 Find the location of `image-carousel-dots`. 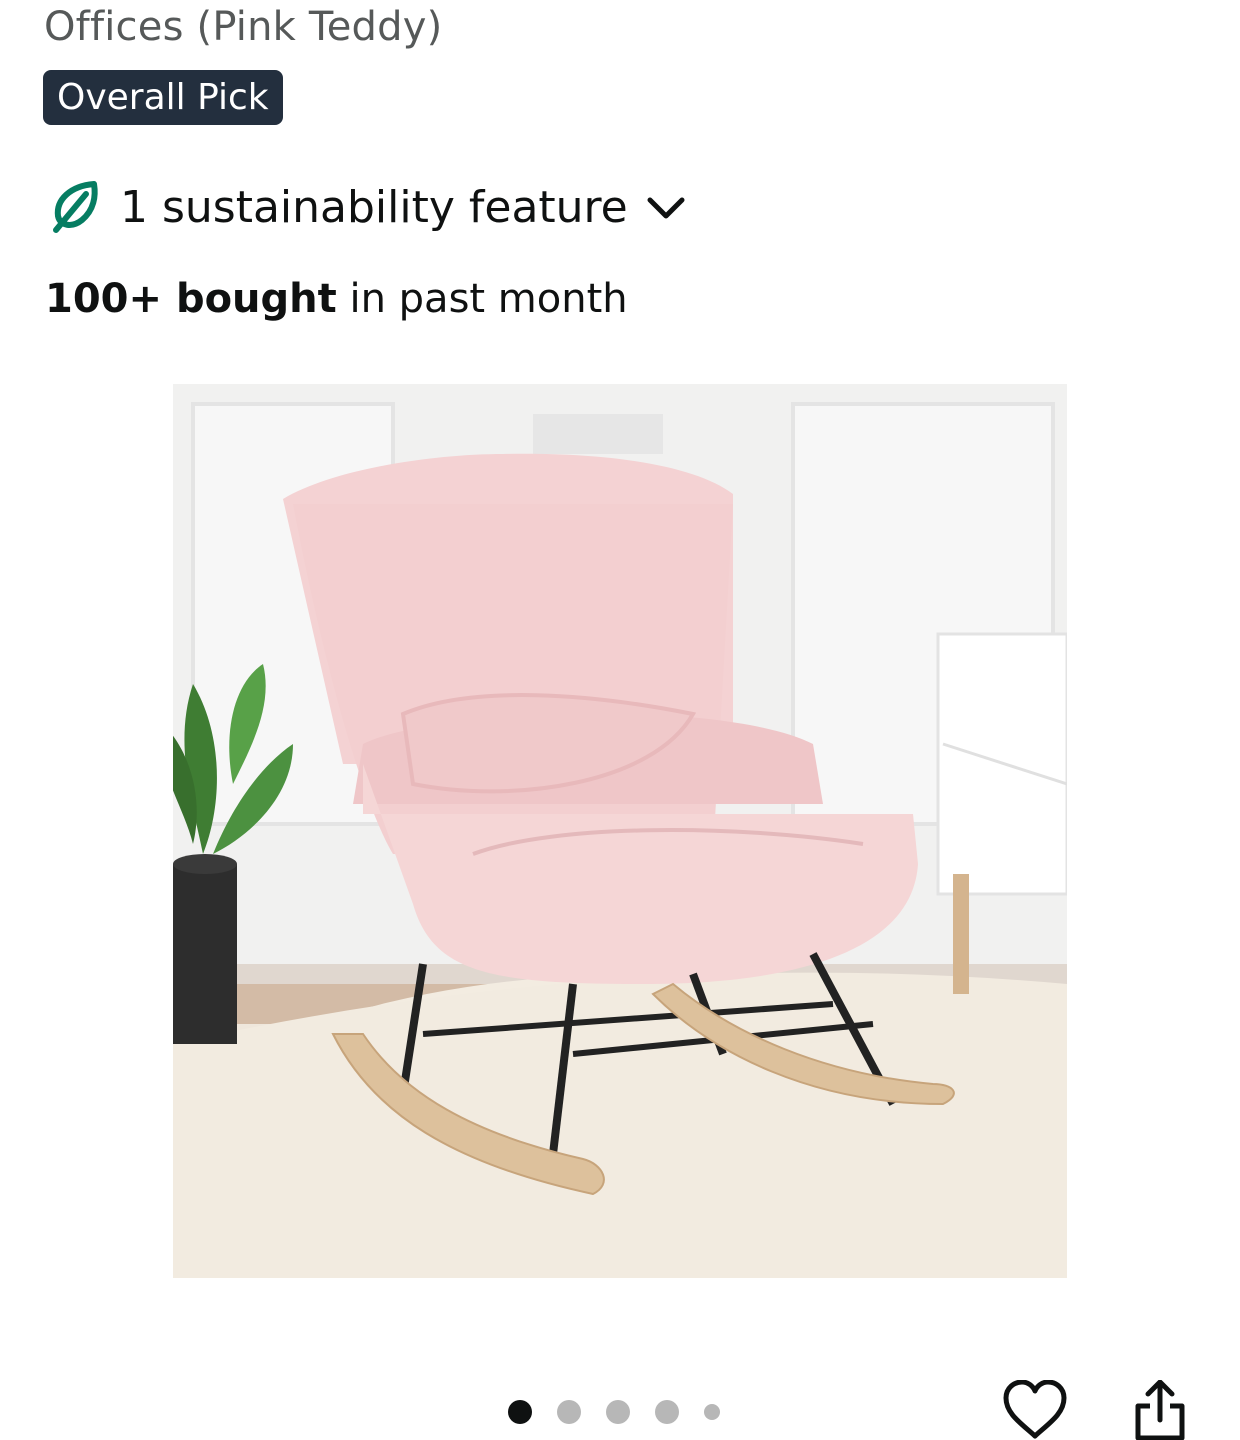

image-carousel-dots is located at coordinates (626, 1412).